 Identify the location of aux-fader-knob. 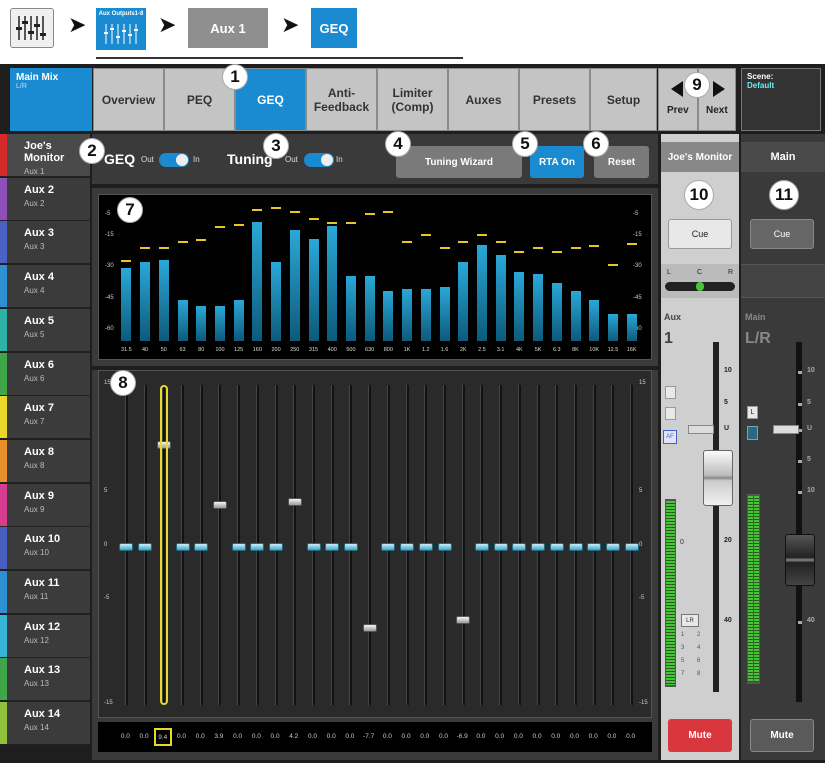
(718, 478).